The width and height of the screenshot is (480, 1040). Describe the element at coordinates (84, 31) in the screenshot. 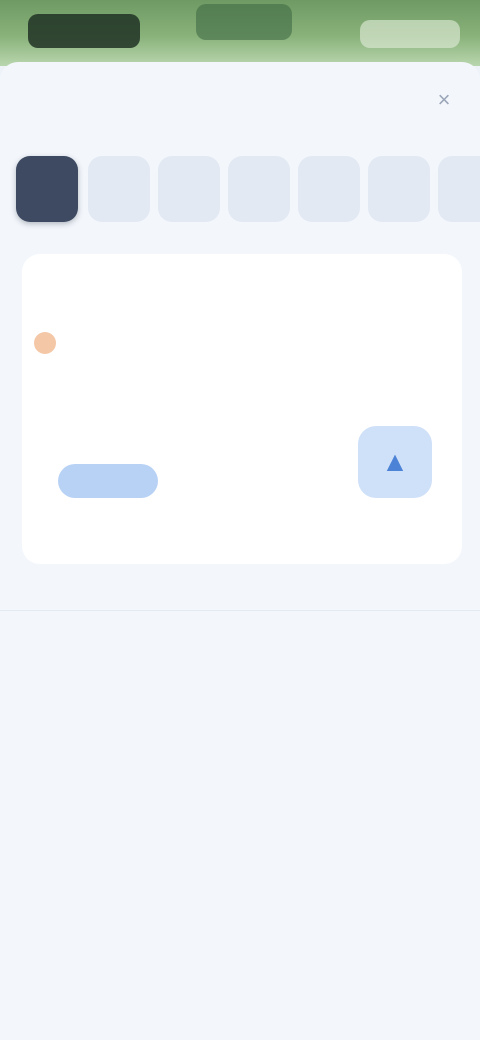

I see `brand-badge` at that location.